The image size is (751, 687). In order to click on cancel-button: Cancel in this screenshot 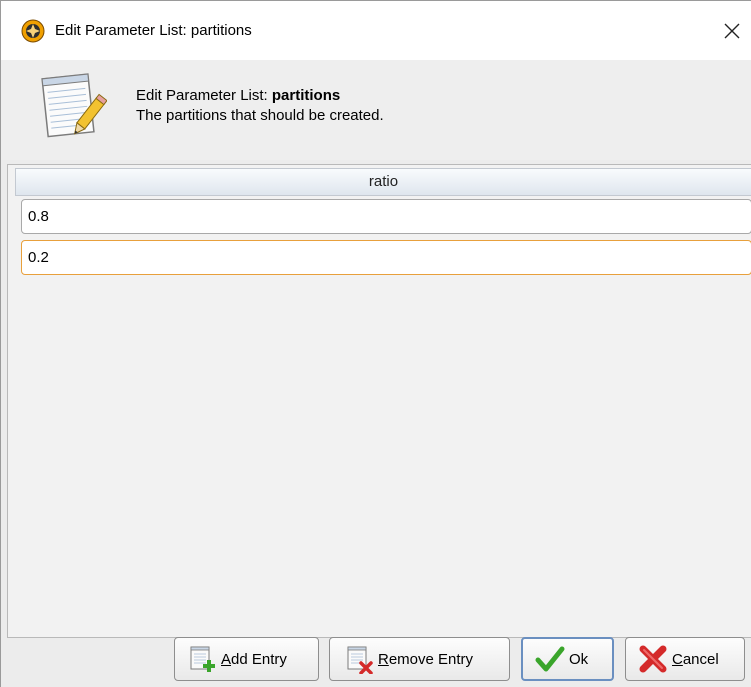, I will do `click(685, 659)`.